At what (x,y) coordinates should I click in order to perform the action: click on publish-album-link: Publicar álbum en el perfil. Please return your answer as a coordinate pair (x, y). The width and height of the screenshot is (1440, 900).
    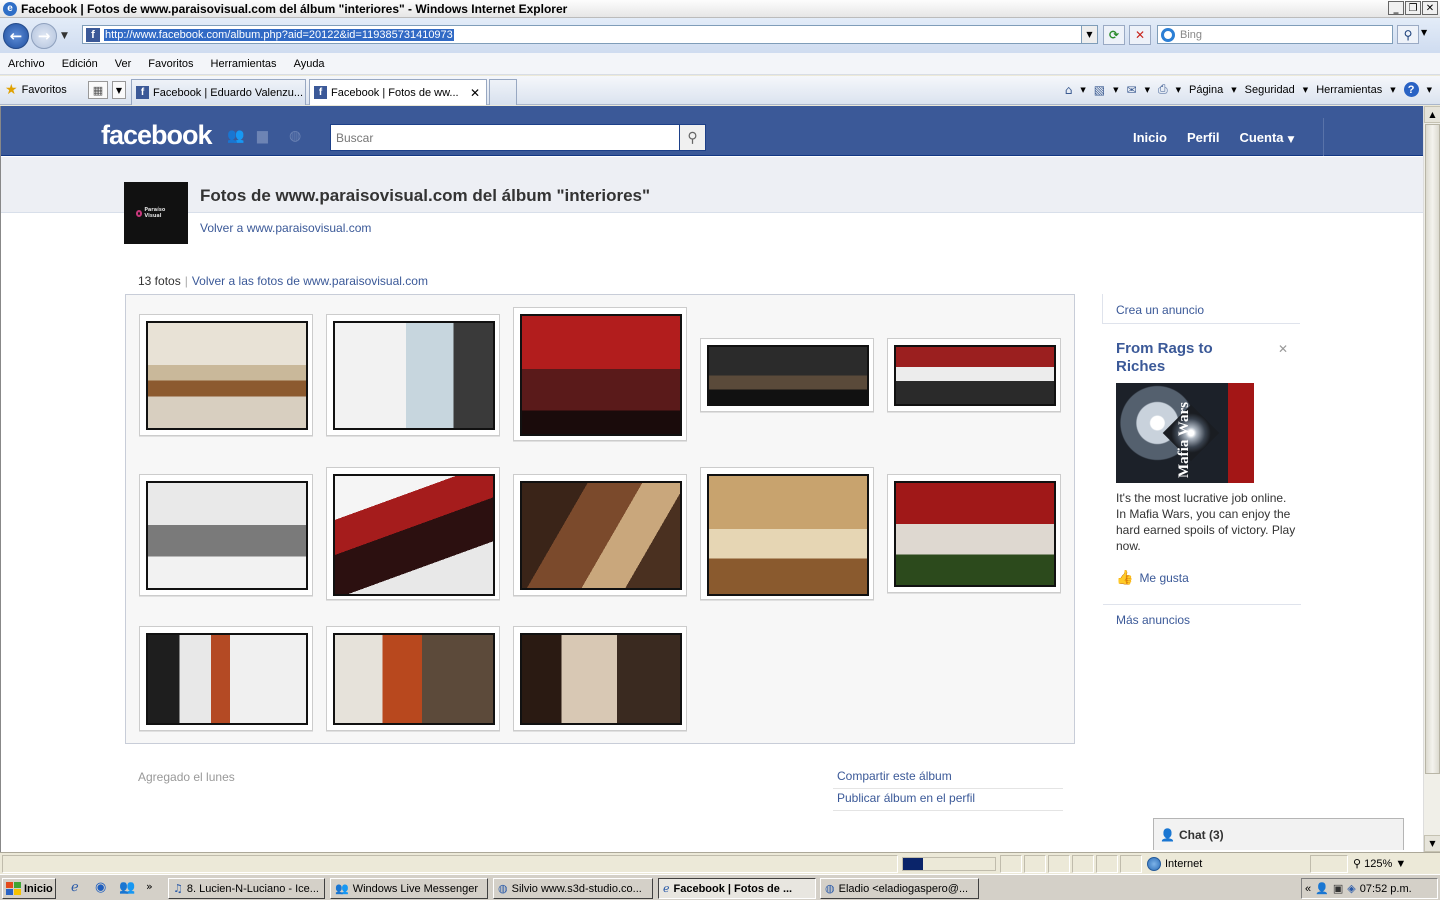
    Looking at the image, I should click on (948, 799).